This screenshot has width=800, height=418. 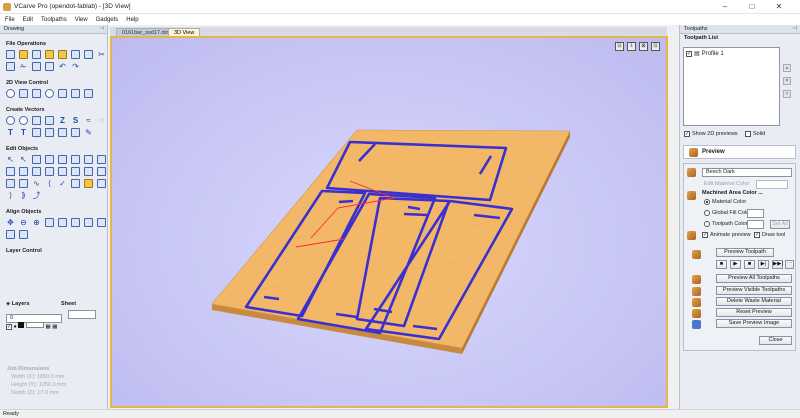 I want to click on pan-icon, so click(x=49, y=93).